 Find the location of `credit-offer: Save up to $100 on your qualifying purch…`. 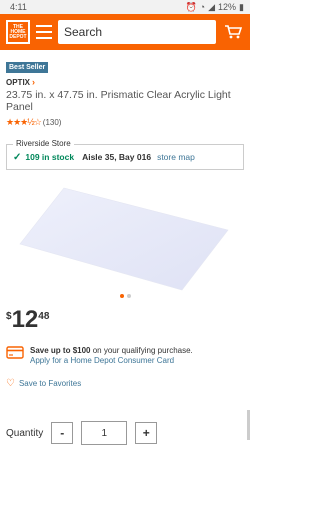

credit-offer: Save up to $100 on your qualifying purch… is located at coordinates (125, 356).